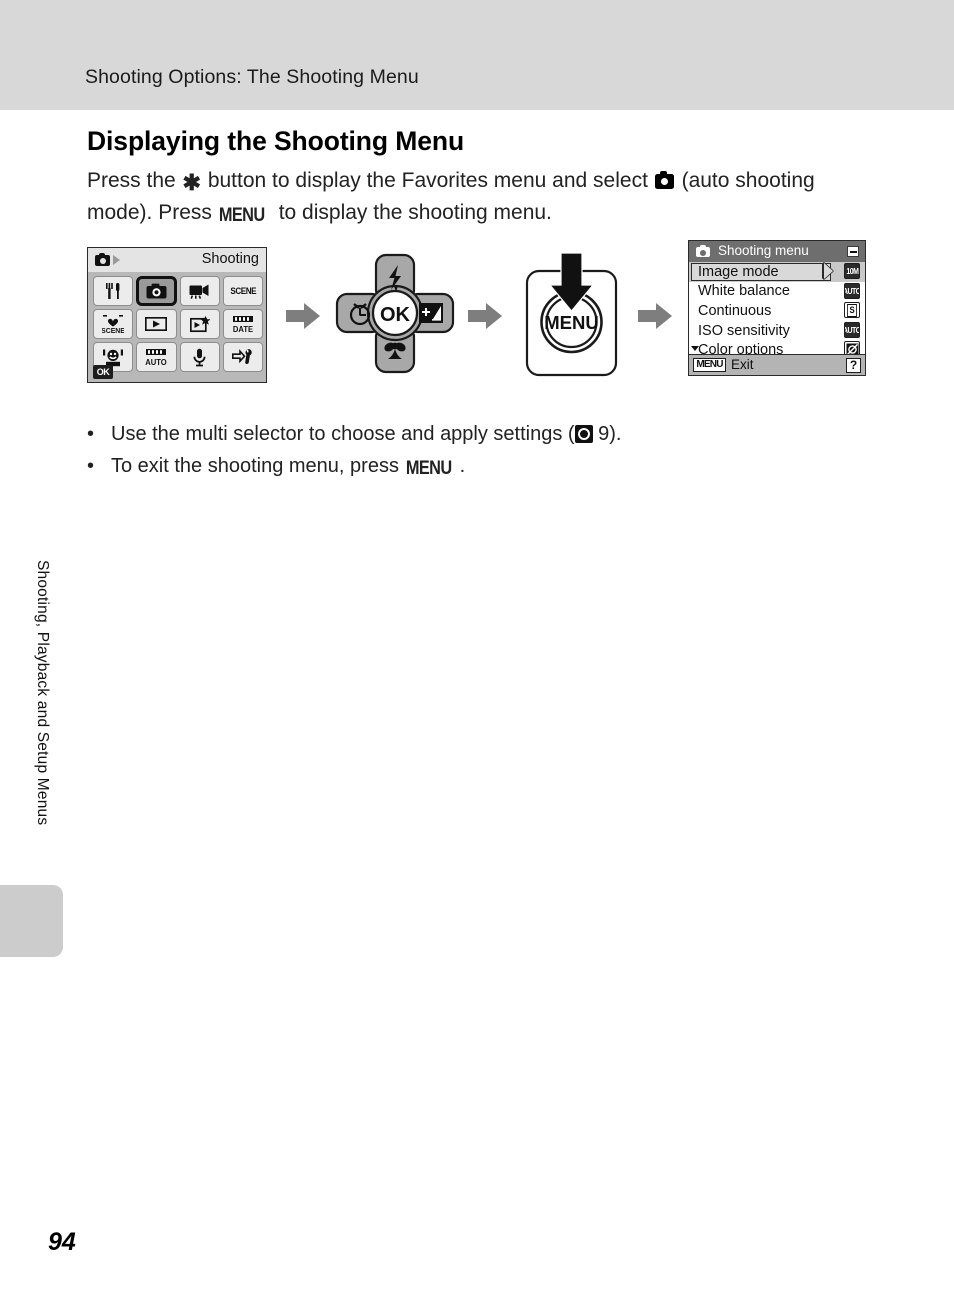 This screenshot has height=1314, width=954. Describe the element at coordinates (177, 260) in the screenshot. I see `favorites-screen-titlebar: Shooting` at that location.